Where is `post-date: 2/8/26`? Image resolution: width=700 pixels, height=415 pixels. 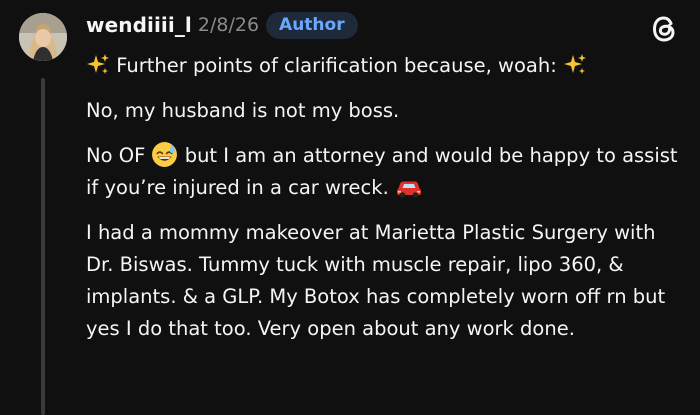
post-date: 2/8/26 is located at coordinates (228, 25).